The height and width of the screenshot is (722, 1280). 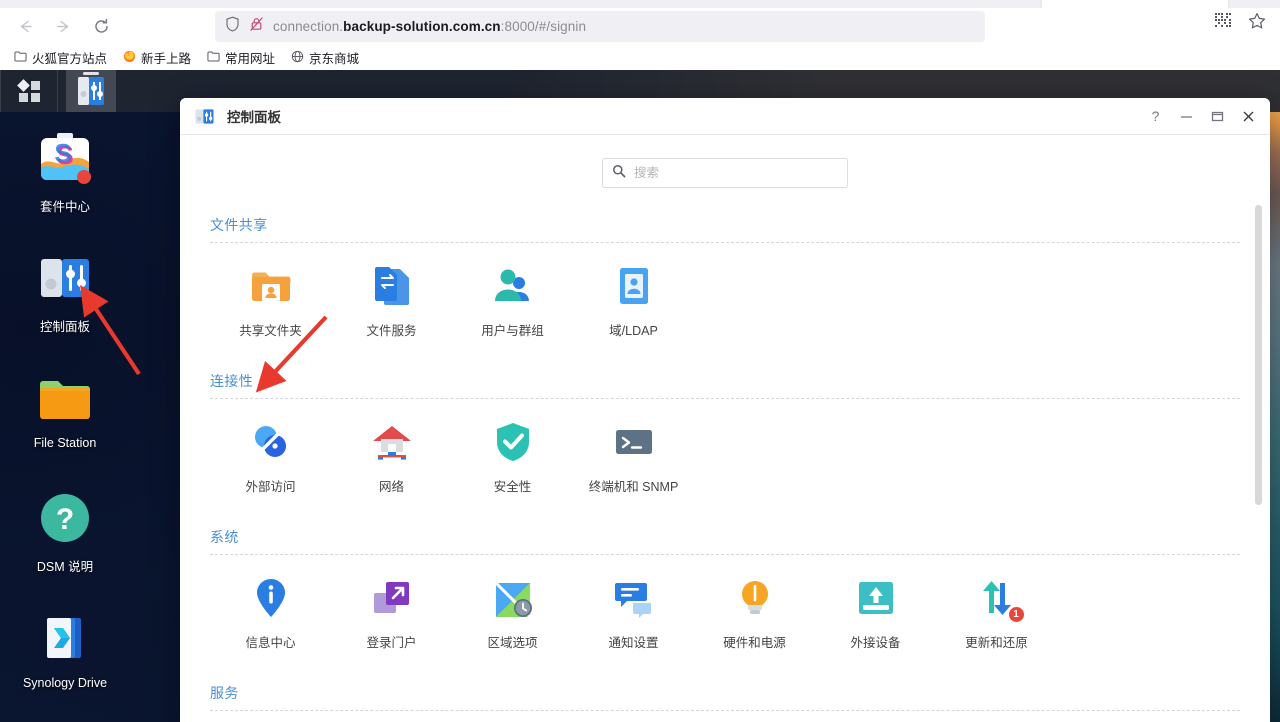 What do you see at coordinates (391, 719) in the screenshot?
I see `tile-app-privileges: 应用程序权限` at bounding box center [391, 719].